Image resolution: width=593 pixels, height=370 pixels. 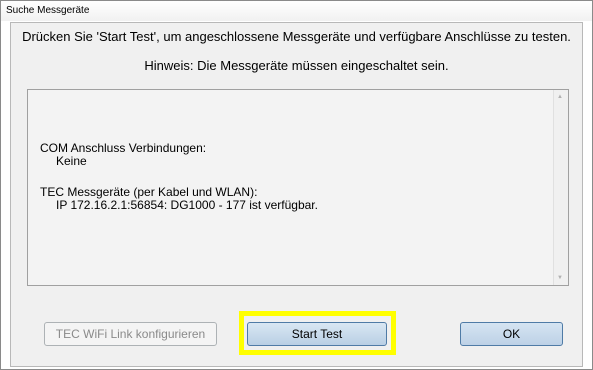 What do you see at coordinates (560, 278) in the screenshot?
I see `scroll-down-icon: ▼` at bounding box center [560, 278].